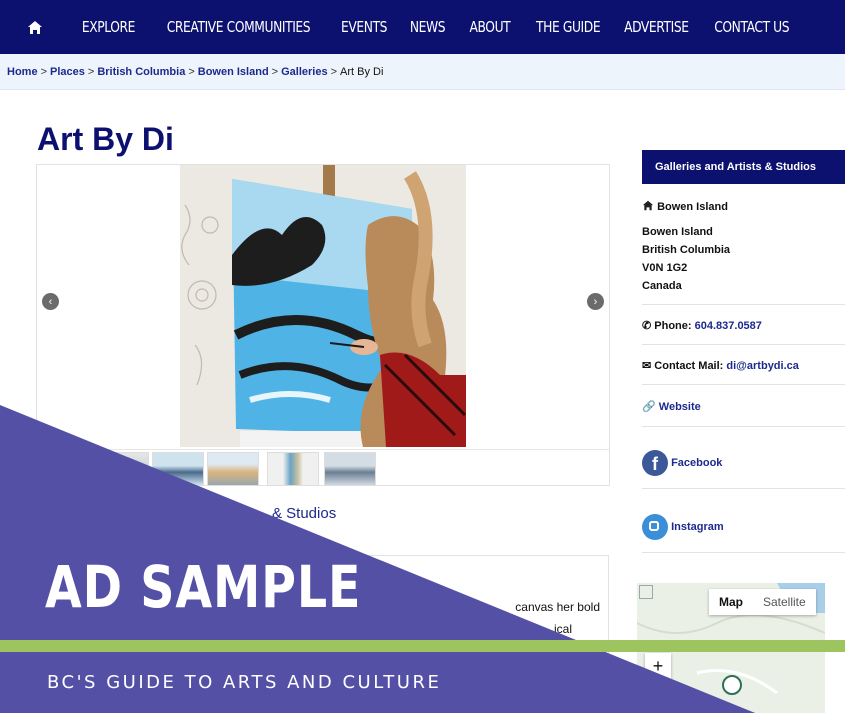 The width and height of the screenshot is (845, 713). Describe the element at coordinates (422, 646) in the screenshot. I see `ad-green-stripe` at that location.